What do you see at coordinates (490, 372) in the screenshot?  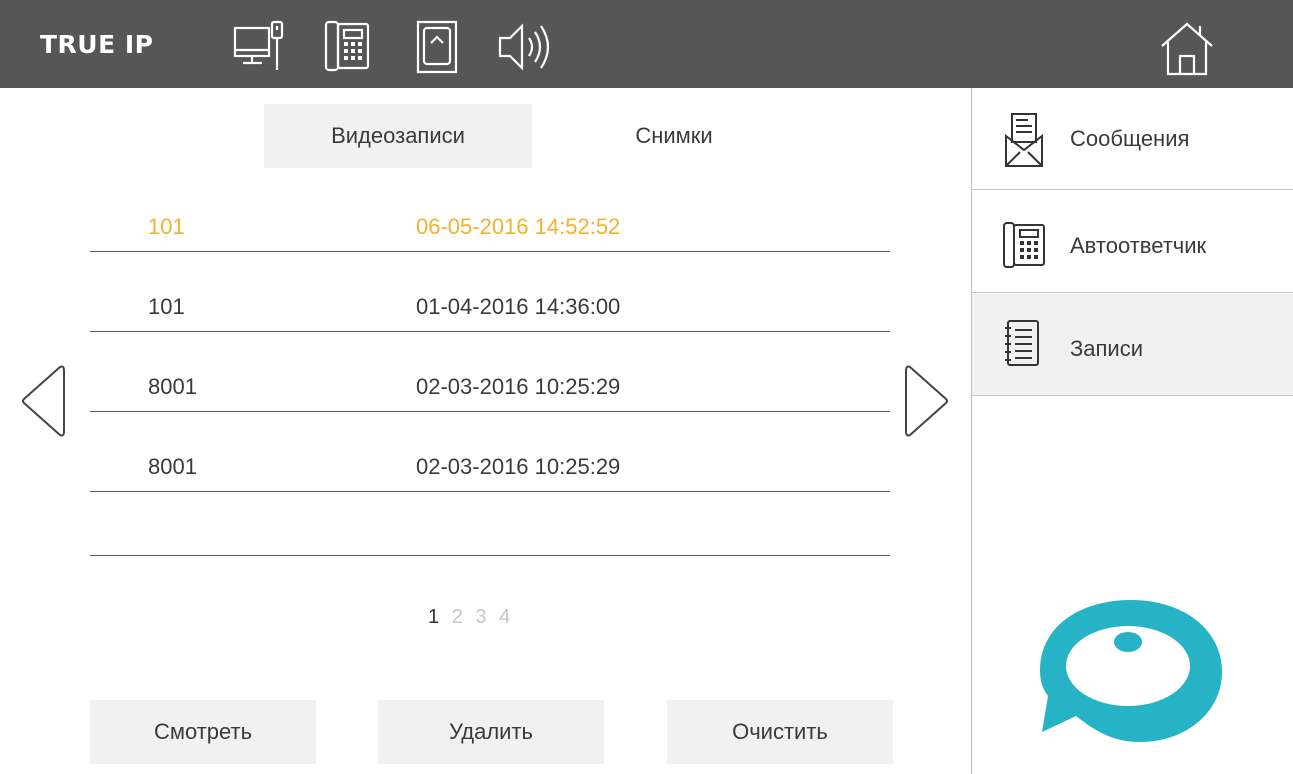 I see `table-row: 8001 02-03-2016 10:25:29` at bounding box center [490, 372].